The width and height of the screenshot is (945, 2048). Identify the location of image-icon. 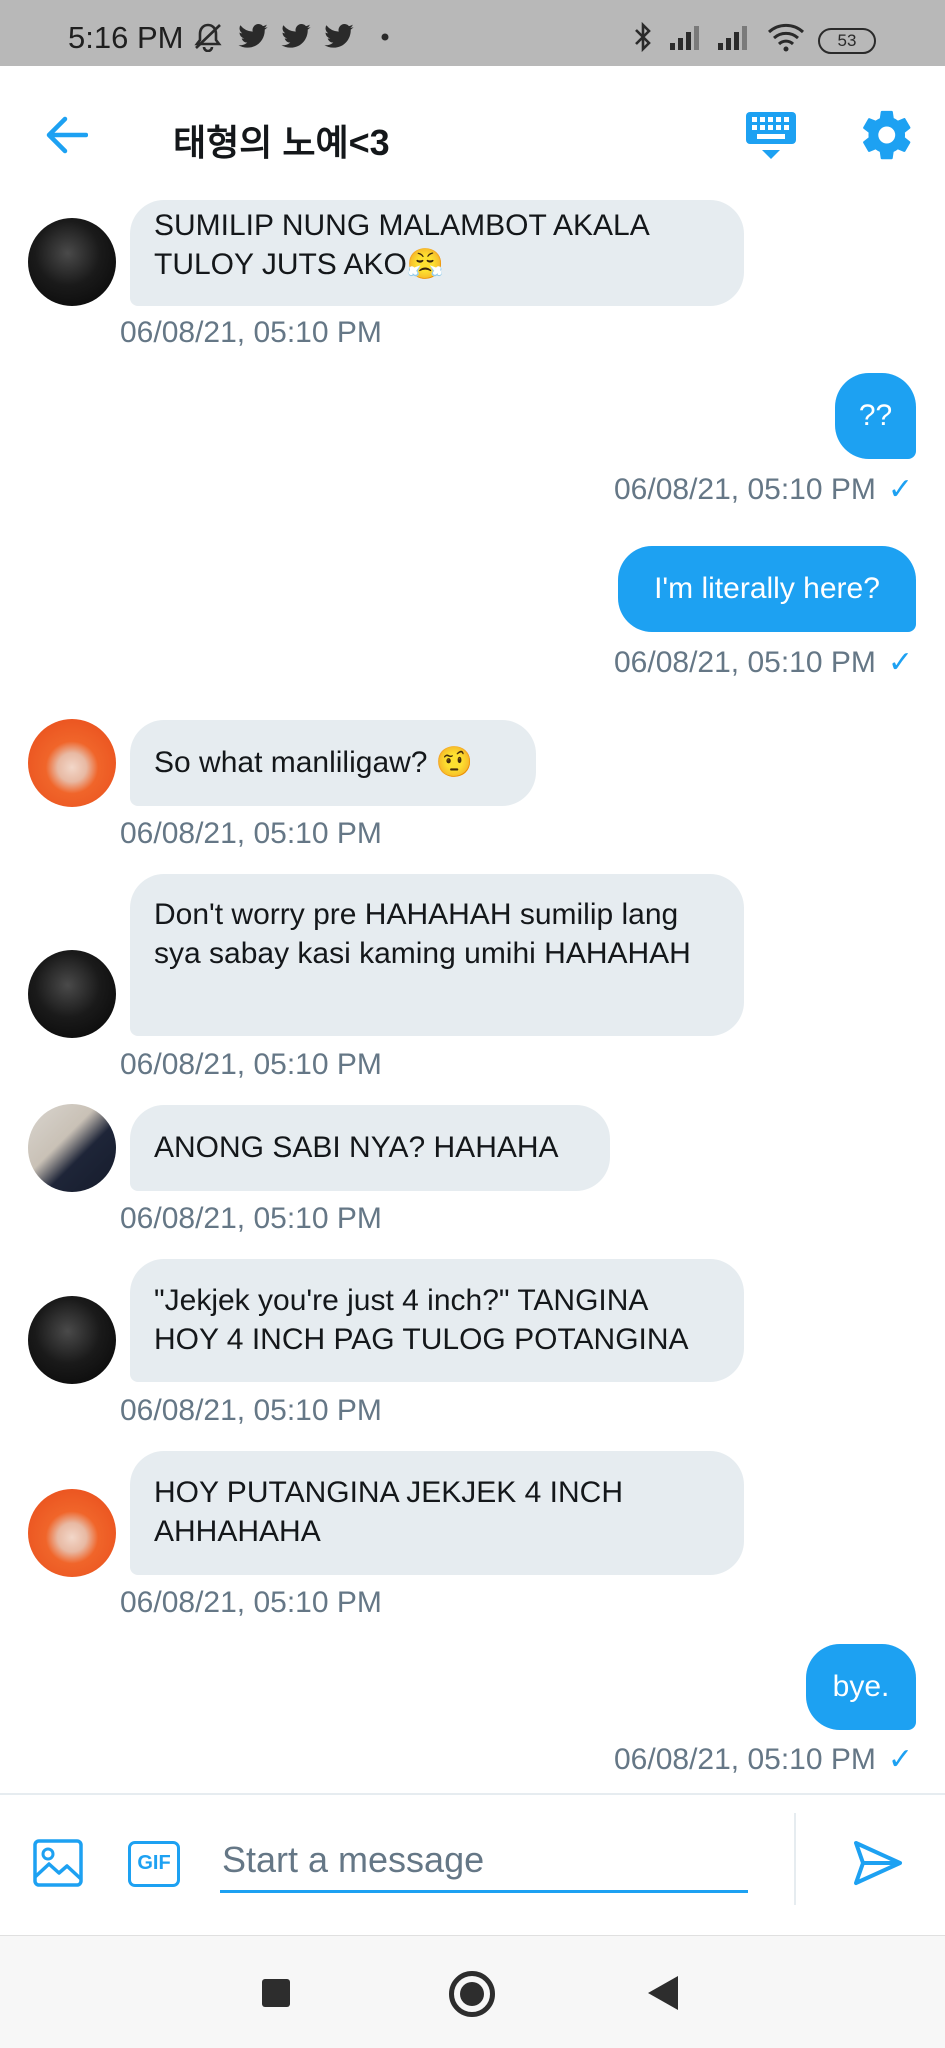
(58, 1863).